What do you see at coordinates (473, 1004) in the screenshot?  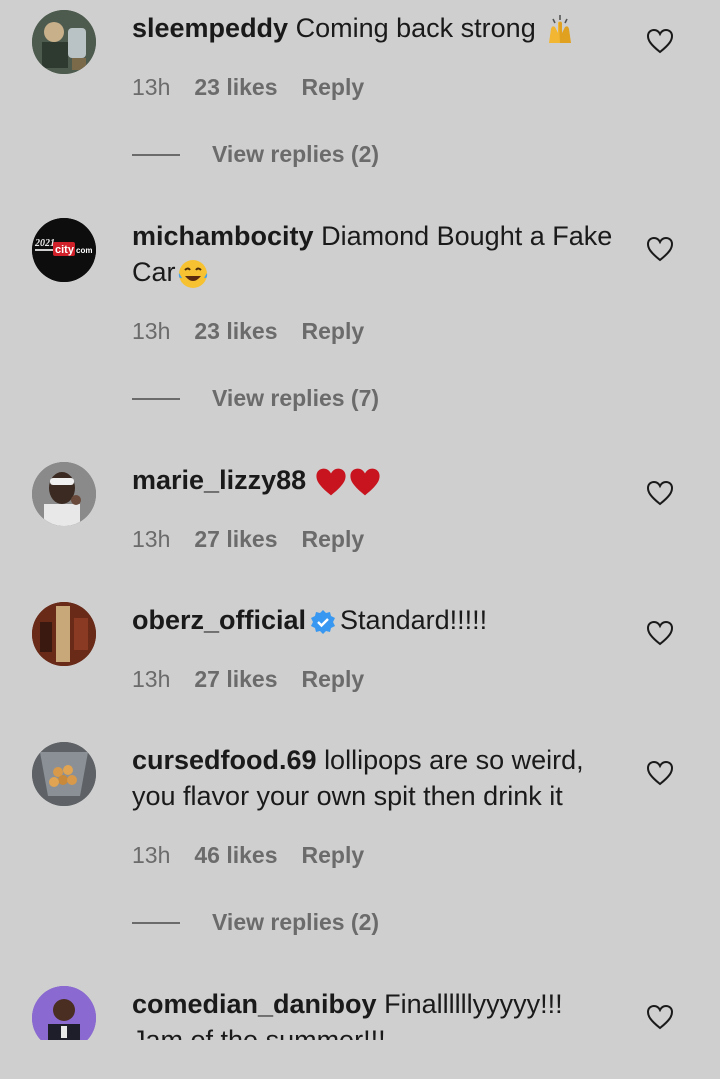 I see `comment-body-line1: Finallllllyyyyy!!!` at bounding box center [473, 1004].